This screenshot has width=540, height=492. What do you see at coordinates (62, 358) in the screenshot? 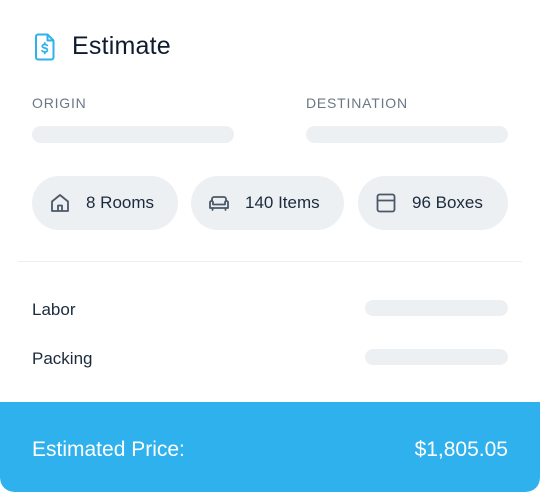
I see `packing-label: Packing` at bounding box center [62, 358].